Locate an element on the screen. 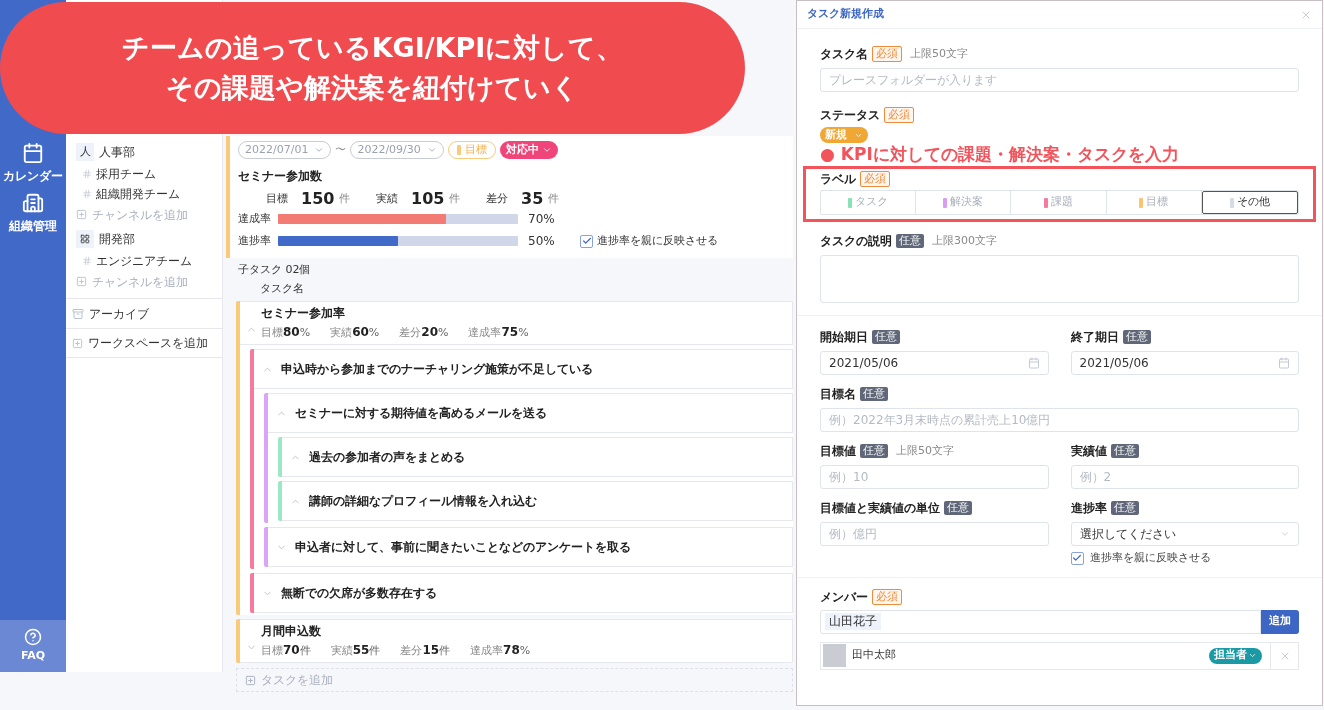 The height and width of the screenshot is (710, 1324). metric-value: 150 is located at coordinates (318, 198).